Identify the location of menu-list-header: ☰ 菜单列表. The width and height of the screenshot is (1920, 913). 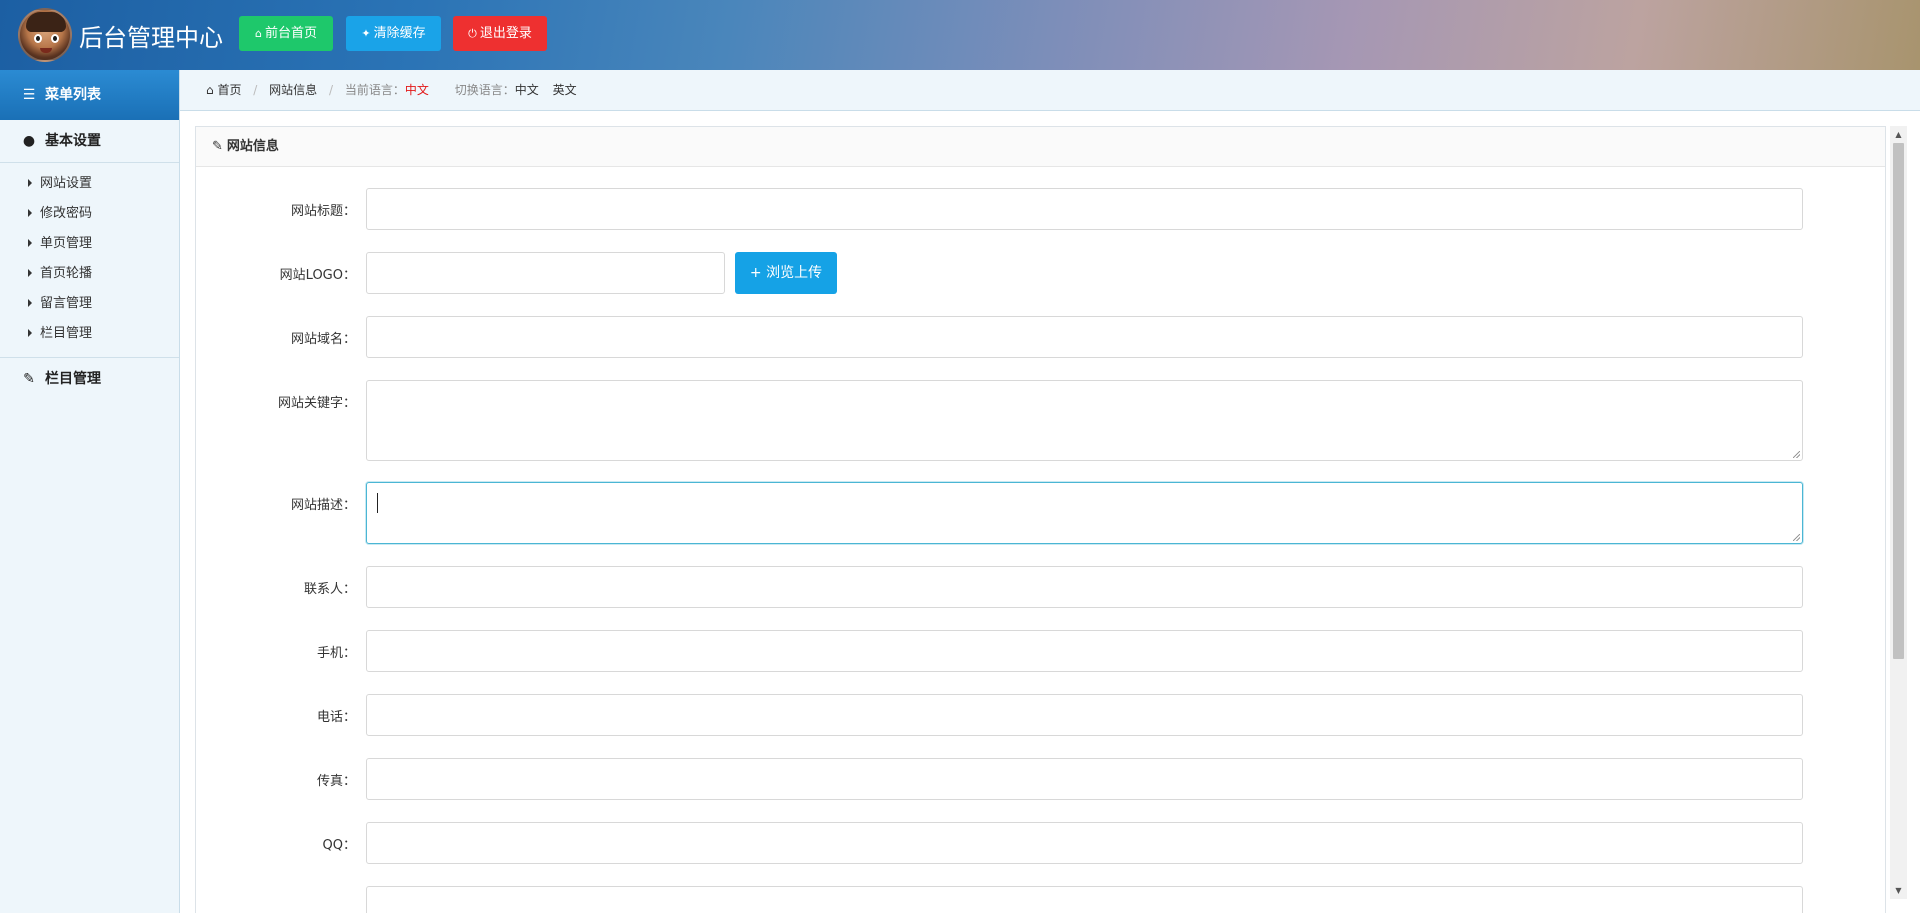
(89, 95).